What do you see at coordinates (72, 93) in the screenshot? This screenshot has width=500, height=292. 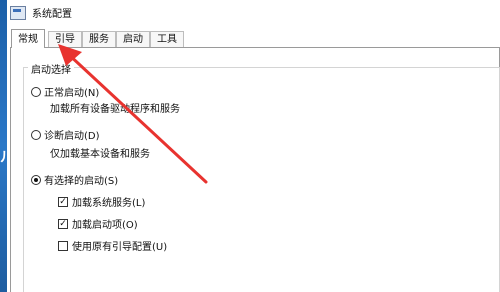 I see `normal-startup-label: 正常启动(N)` at bounding box center [72, 93].